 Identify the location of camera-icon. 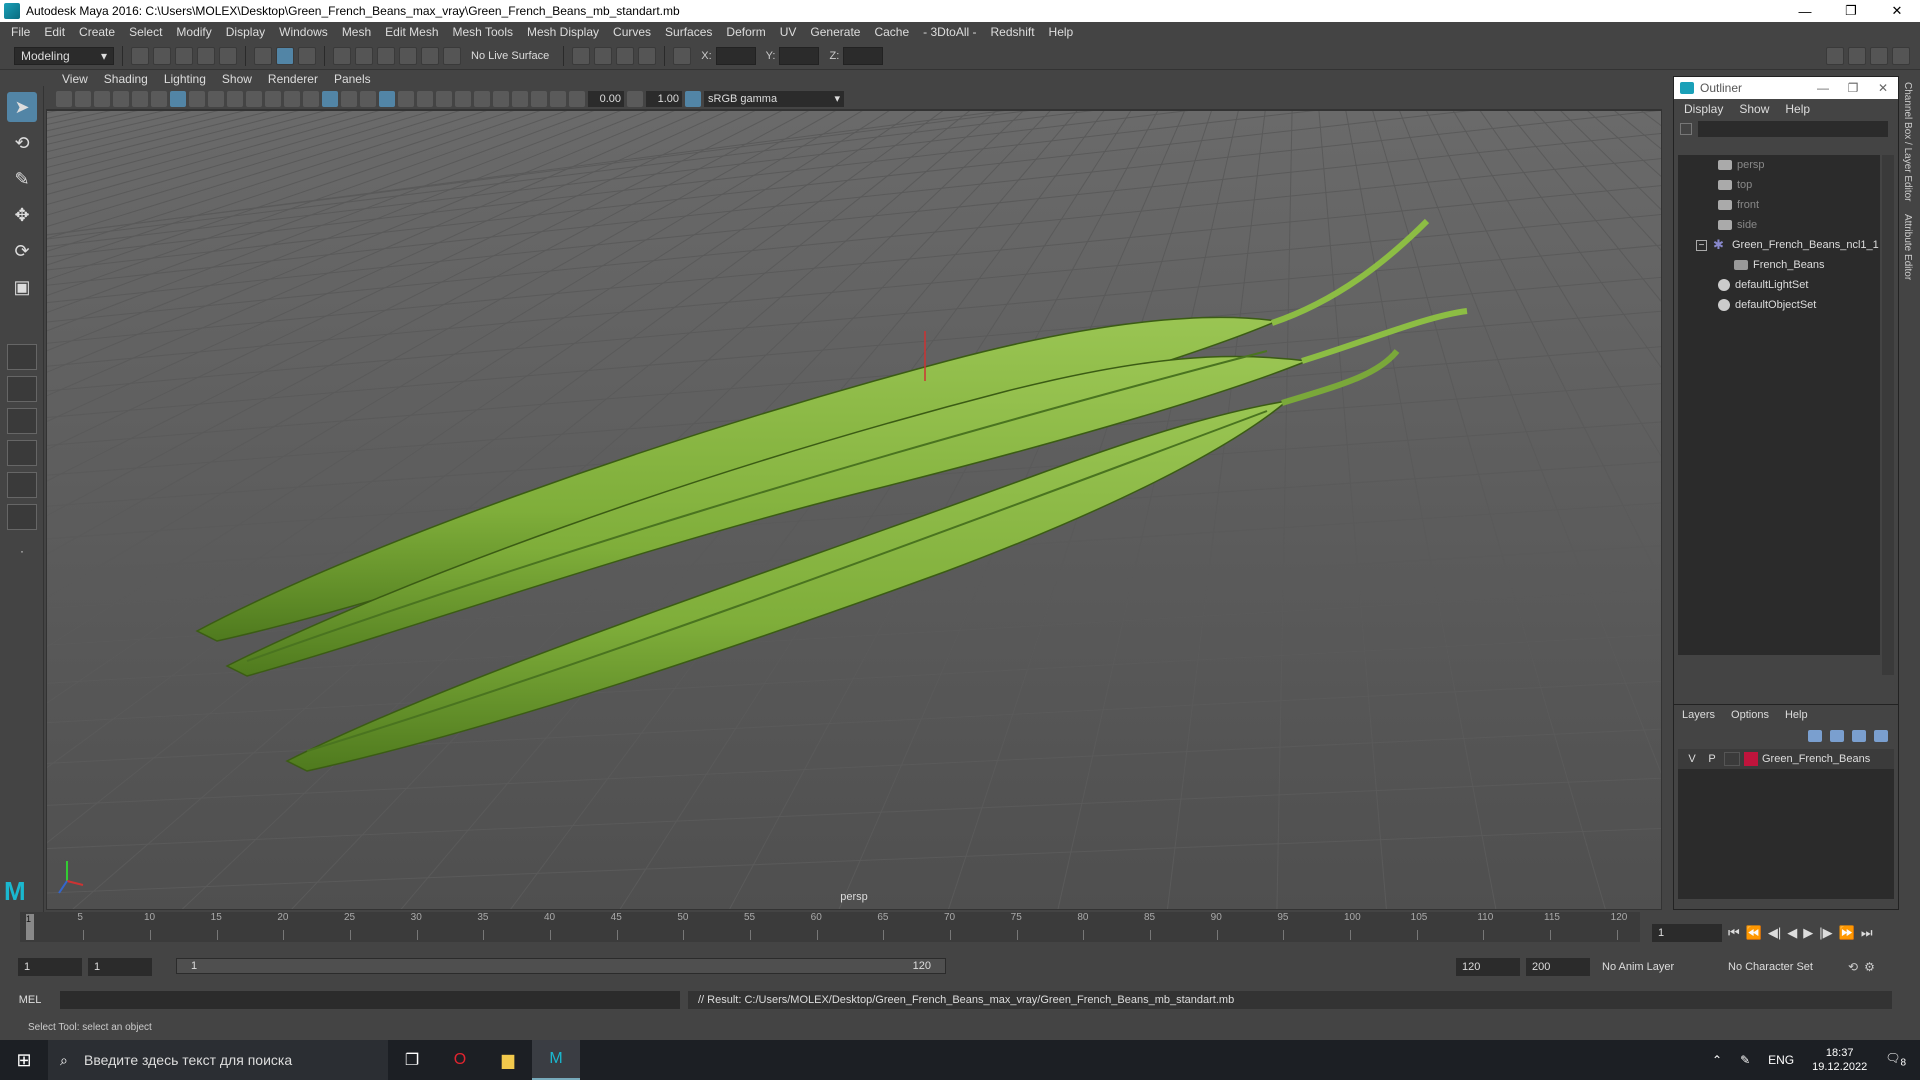
(64, 98).